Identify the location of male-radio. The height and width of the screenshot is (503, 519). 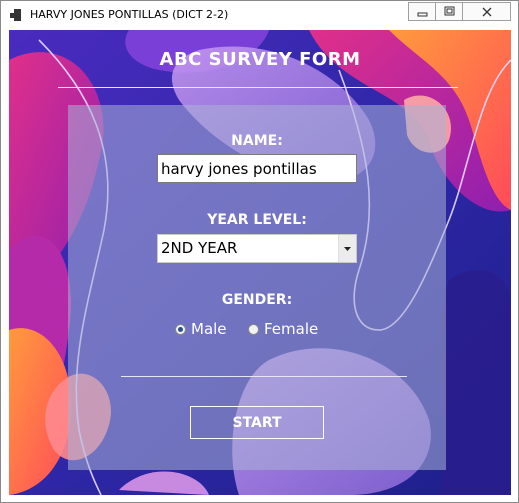
(180, 329).